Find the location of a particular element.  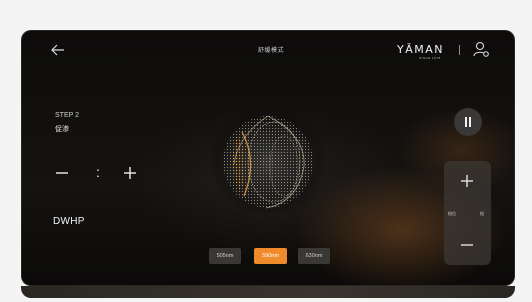

user-settings-icon is located at coordinates (481, 49).